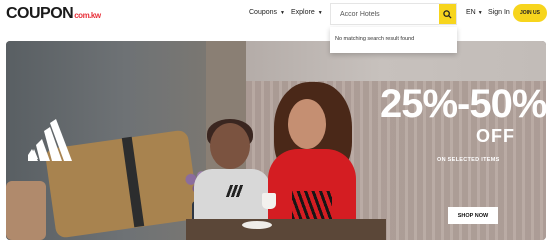 The image size is (550, 244). Describe the element at coordinates (50, 140) in the screenshot. I see `adidas-logo-icon` at that location.